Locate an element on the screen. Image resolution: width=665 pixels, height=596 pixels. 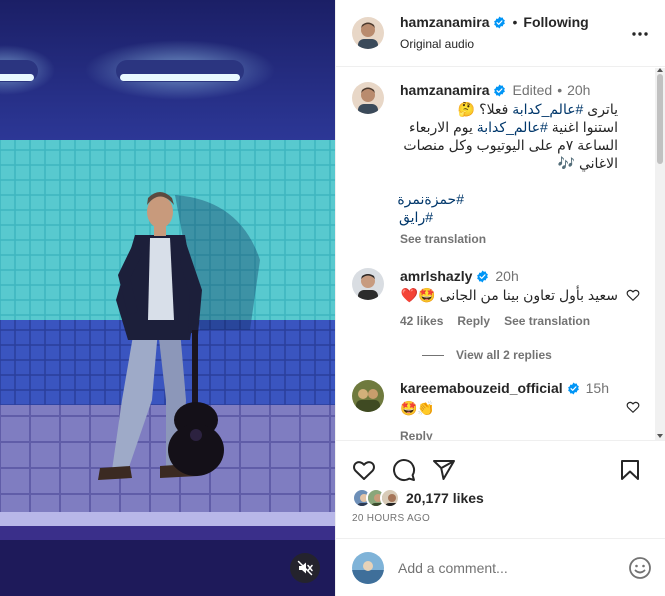
audio-label: Original audio is located at coordinates (494, 44).